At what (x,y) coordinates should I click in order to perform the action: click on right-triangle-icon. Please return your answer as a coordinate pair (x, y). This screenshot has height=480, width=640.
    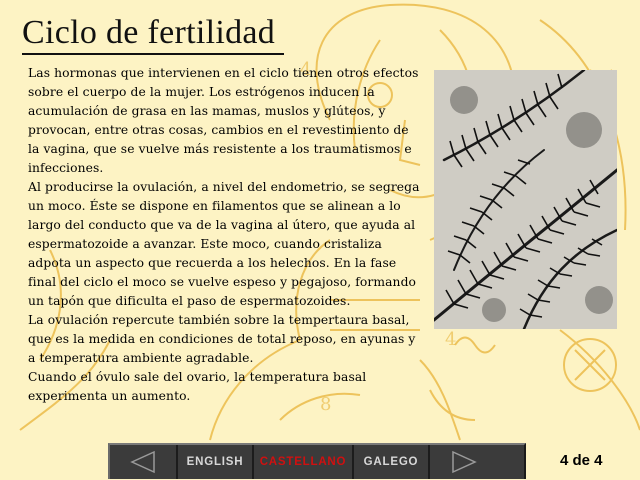
    Looking at the image, I should click on (464, 462).